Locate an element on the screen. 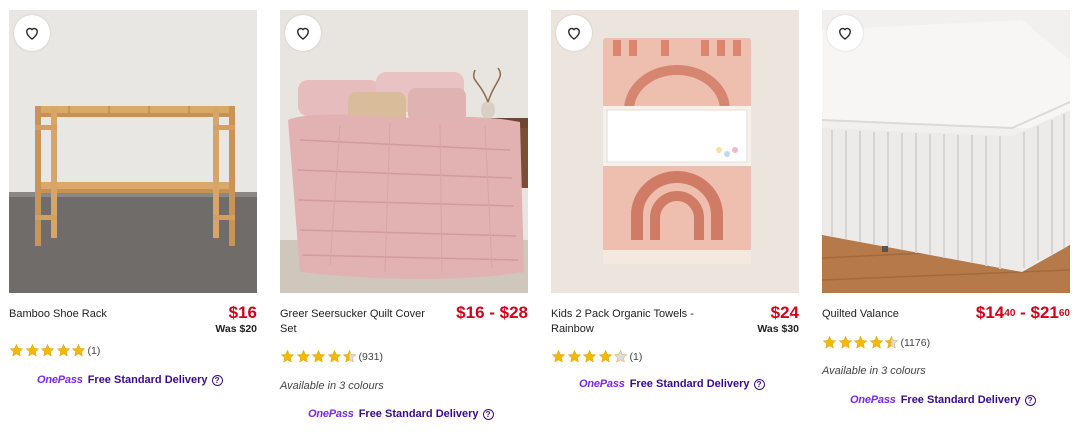 The image size is (1080, 443). review-count: (1176) is located at coordinates (915, 342).